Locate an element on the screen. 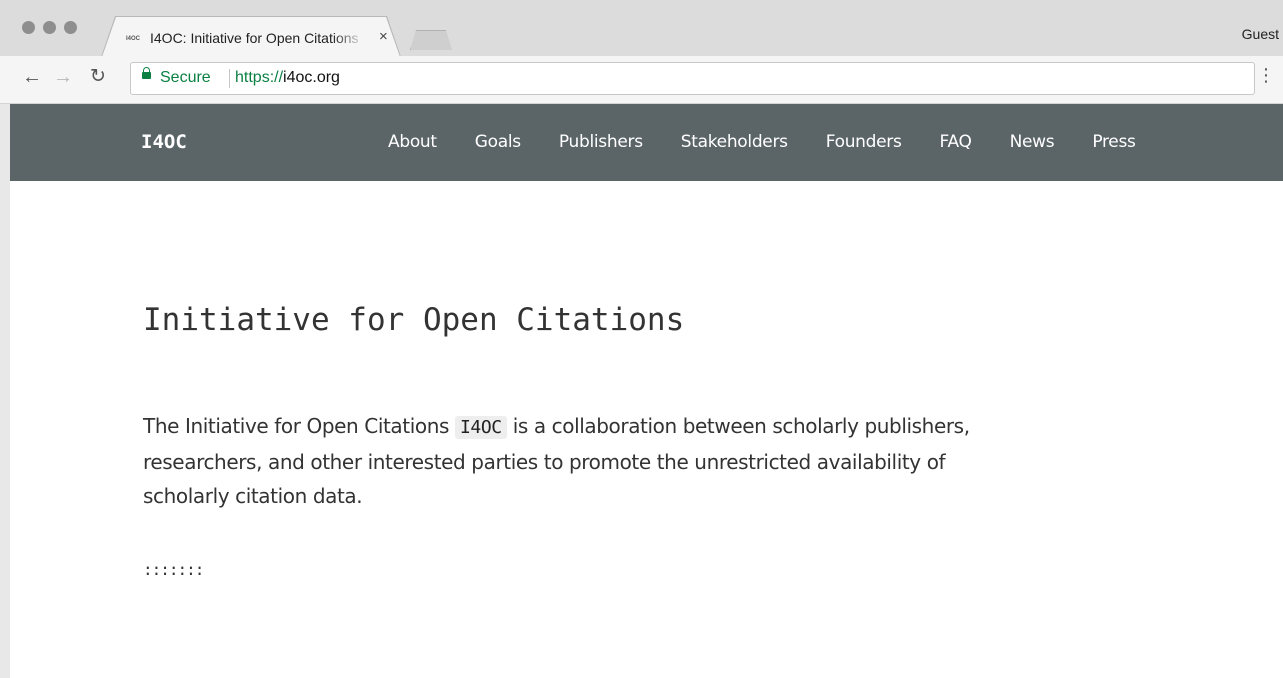  page-title: Initiative for Open Citations is located at coordinates (414, 320).